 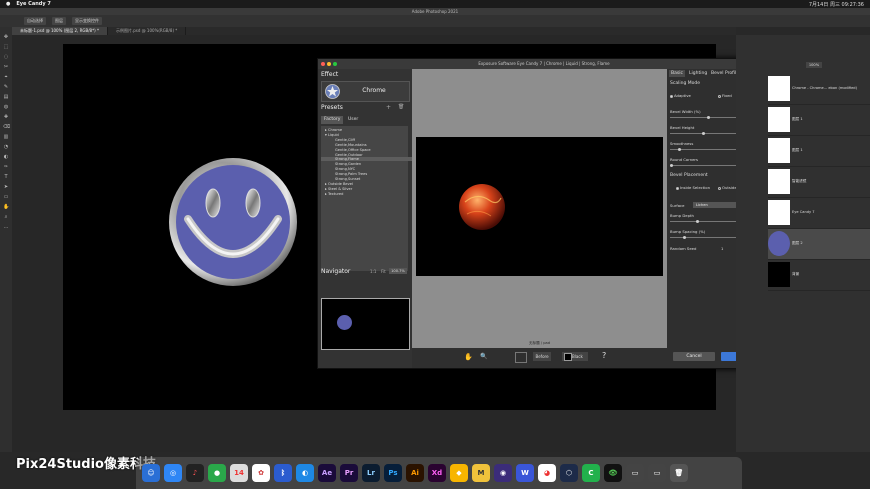 I want to click on delete-preset-icon: 🗑, so click(x=401, y=107).